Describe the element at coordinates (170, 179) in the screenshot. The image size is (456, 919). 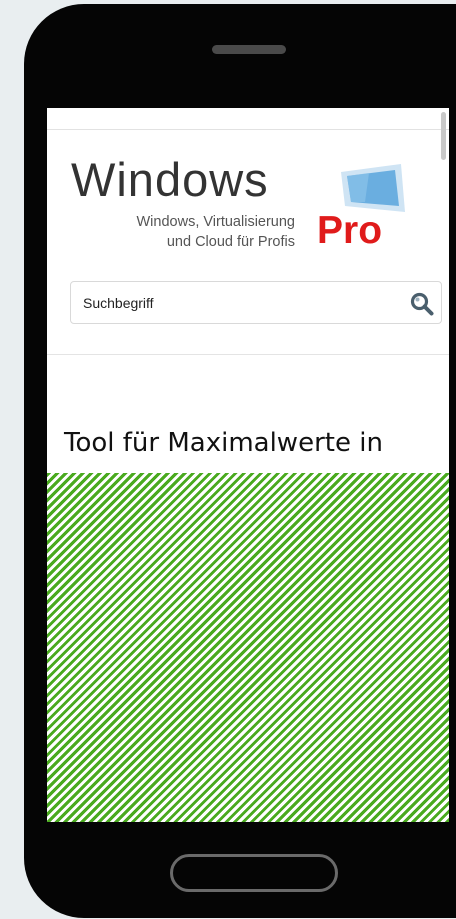
I see `logo-wordmark: Windows` at that location.